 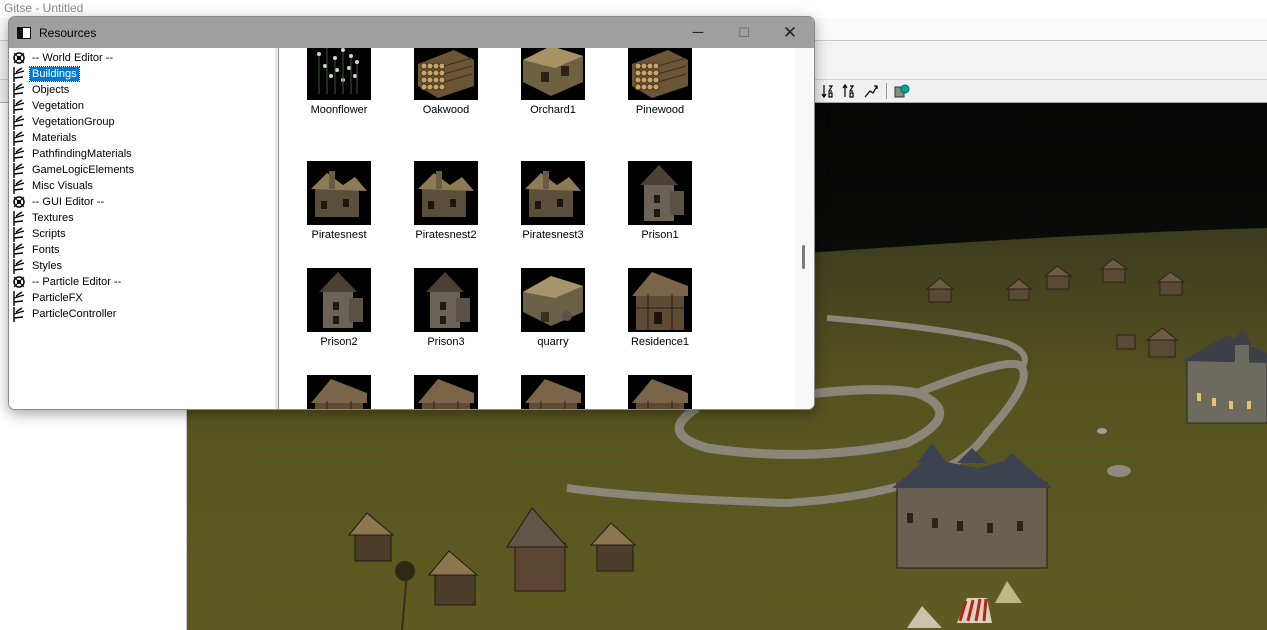 What do you see at coordinates (660, 235) in the screenshot?
I see `thumbnail-label: Prison1` at bounding box center [660, 235].